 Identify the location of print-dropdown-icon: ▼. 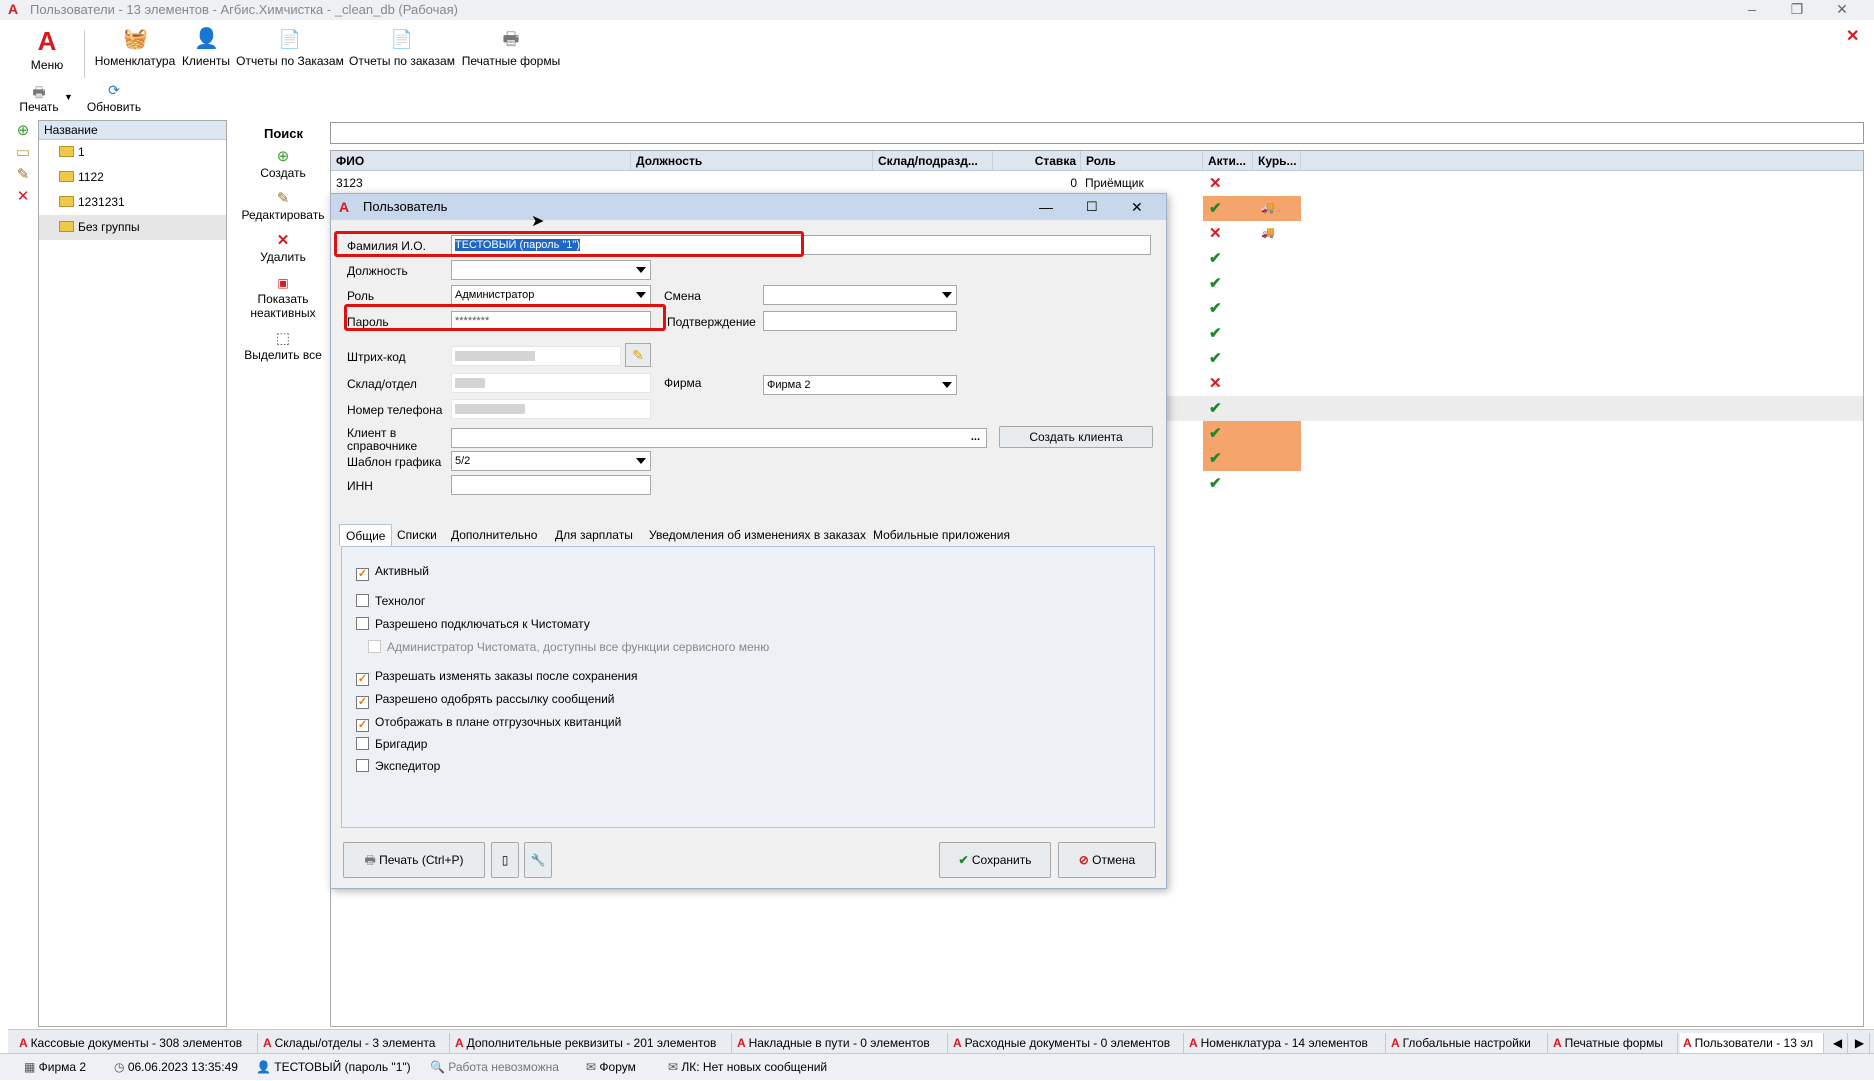
(68, 97).